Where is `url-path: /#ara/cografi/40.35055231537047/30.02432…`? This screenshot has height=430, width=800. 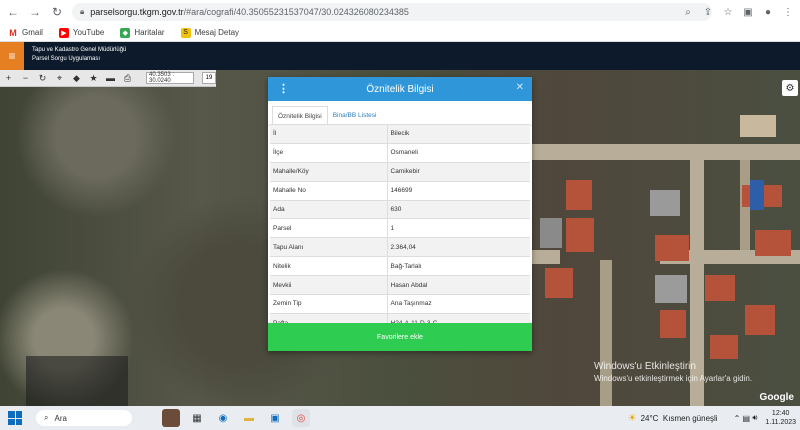 url-path: /#ara/cografi/40.35055231537047/30.02432… is located at coordinates (296, 12).